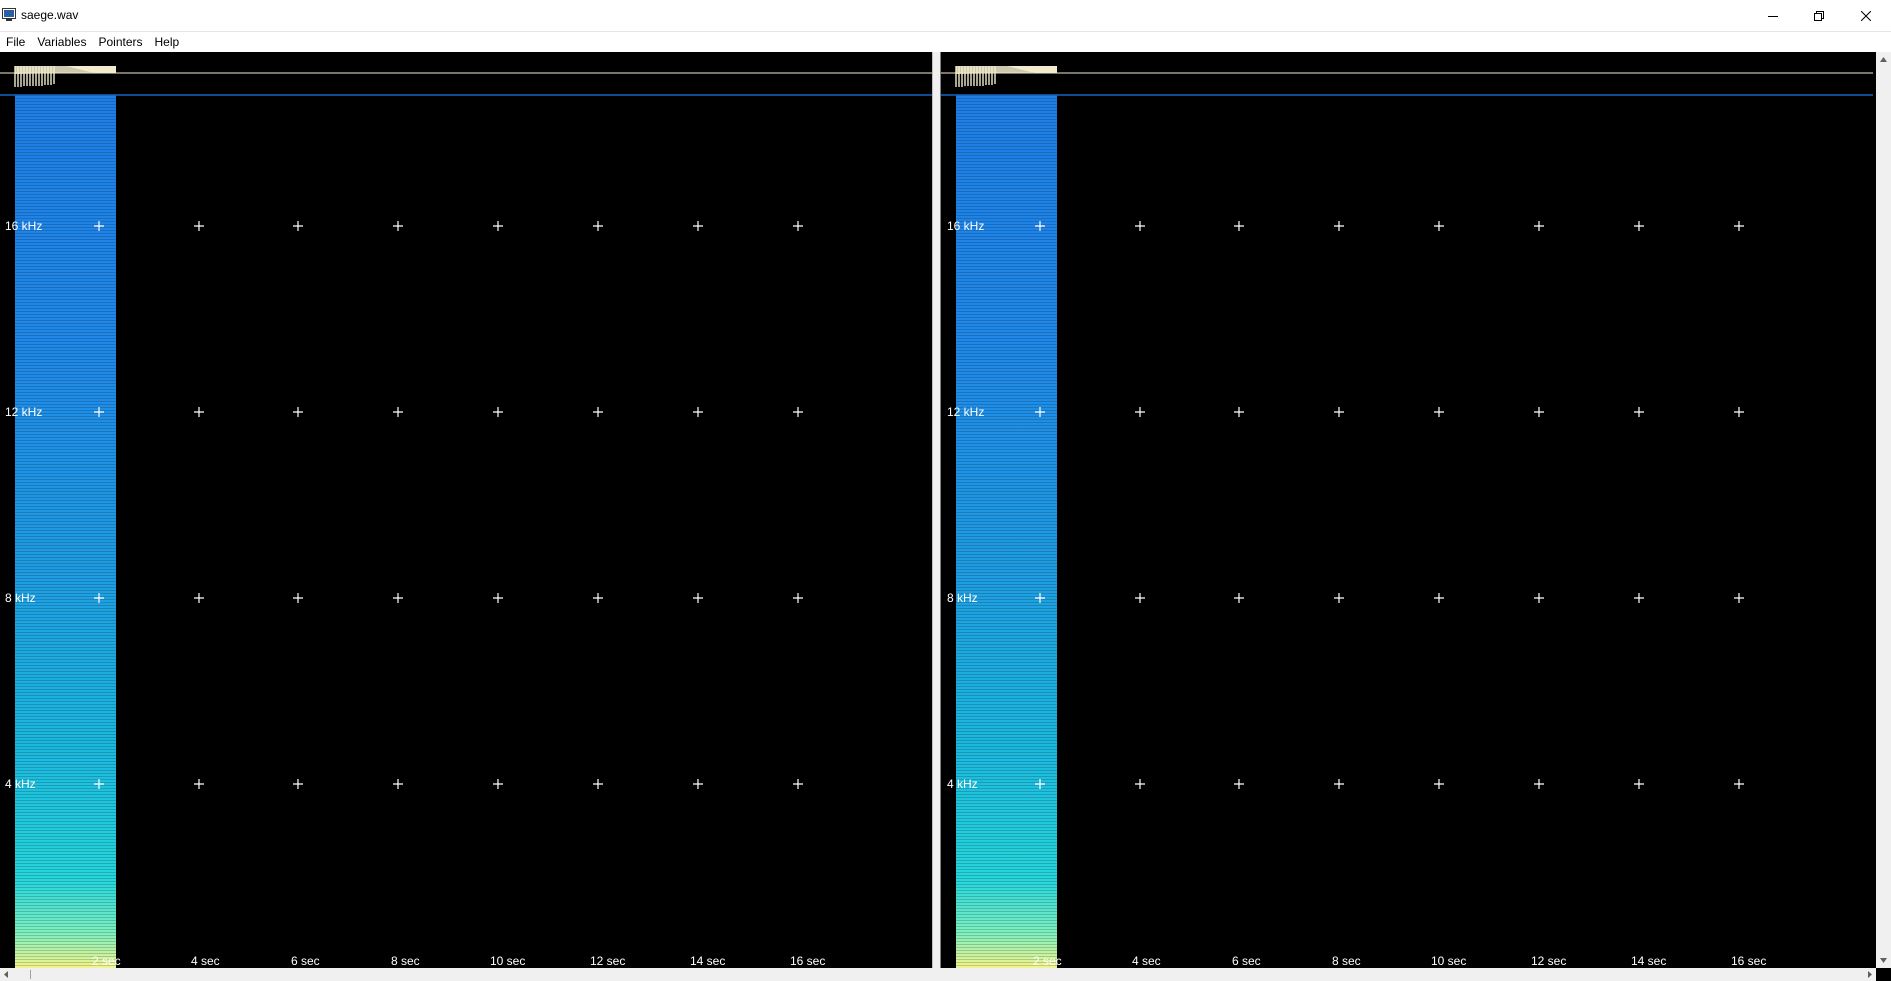 The image size is (1891, 981). Describe the element at coordinates (945, 42) in the screenshot. I see `menu-bar: File Variables Pointers Help` at that location.